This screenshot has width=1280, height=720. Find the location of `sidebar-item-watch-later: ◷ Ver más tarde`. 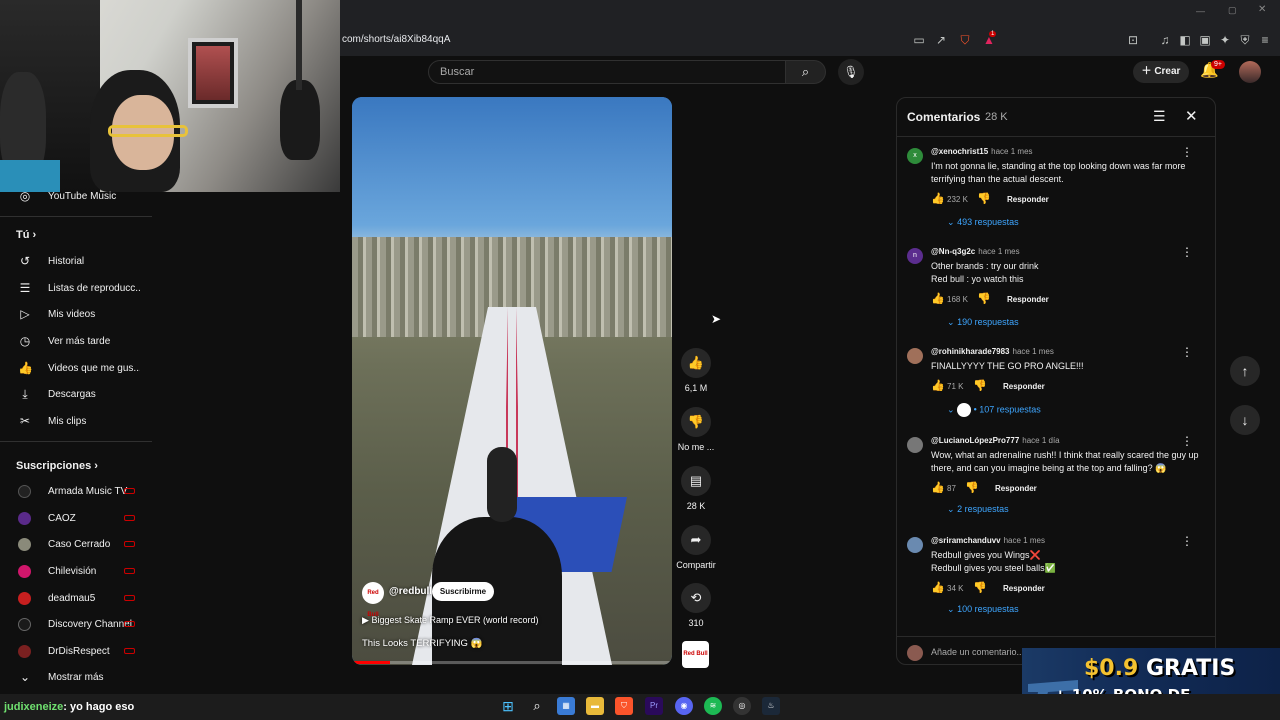

sidebar-item-watch-later: ◷ Ver más tarde is located at coordinates (80, 342).